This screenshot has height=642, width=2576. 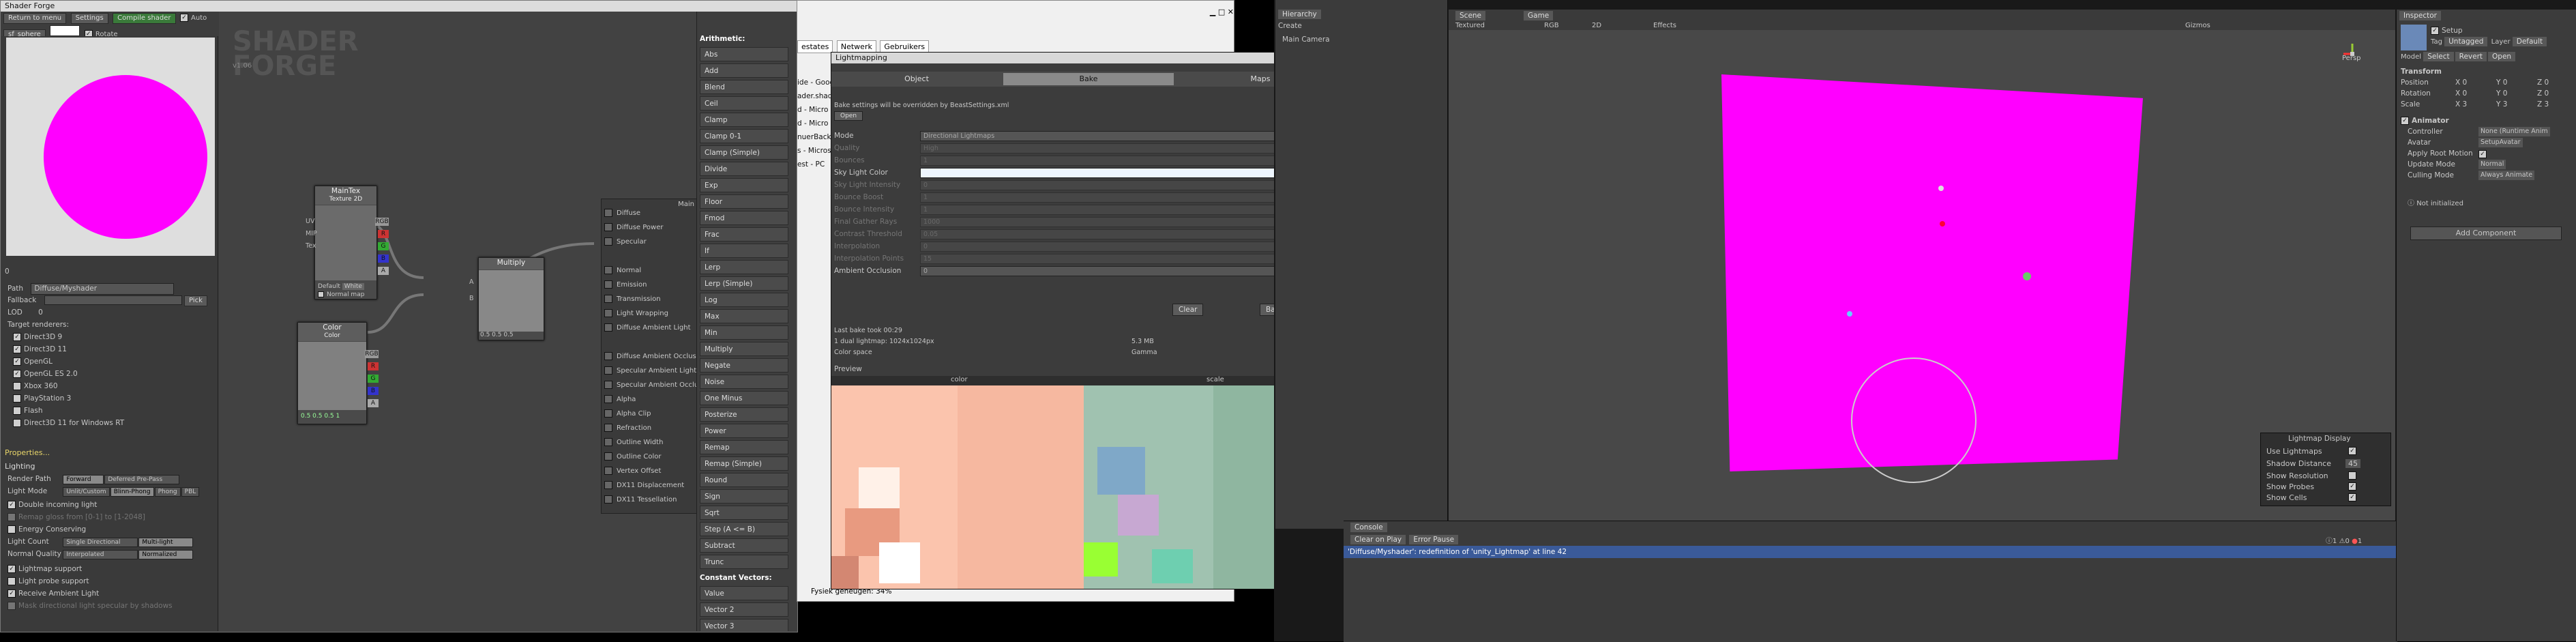 I want to click on menu-item: Frac, so click(x=744, y=235).